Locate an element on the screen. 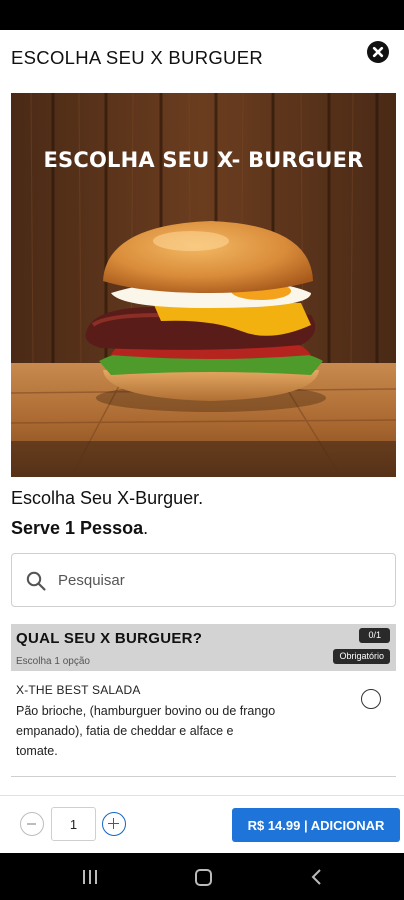  option-group-title: QUAL SEU X BURGUER? is located at coordinates (109, 638).